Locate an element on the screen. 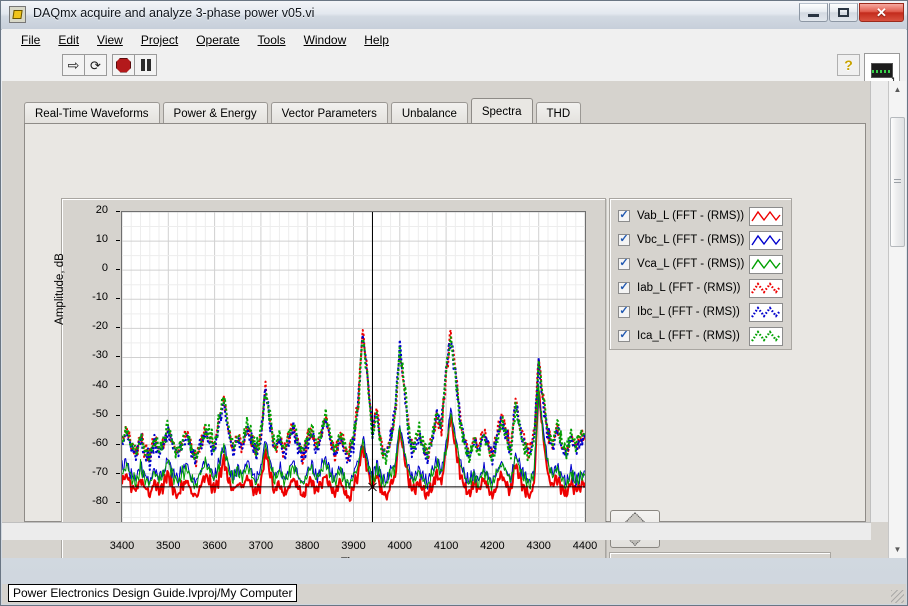 This screenshot has height=606, width=908. menu-item-project: Project is located at coordinates (159, 40).